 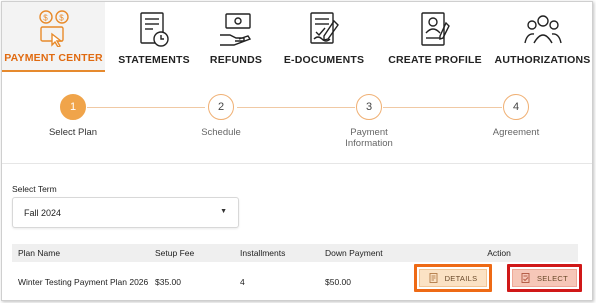 I want to click on select-term-label: Select Term, so click(x=34, y=189).